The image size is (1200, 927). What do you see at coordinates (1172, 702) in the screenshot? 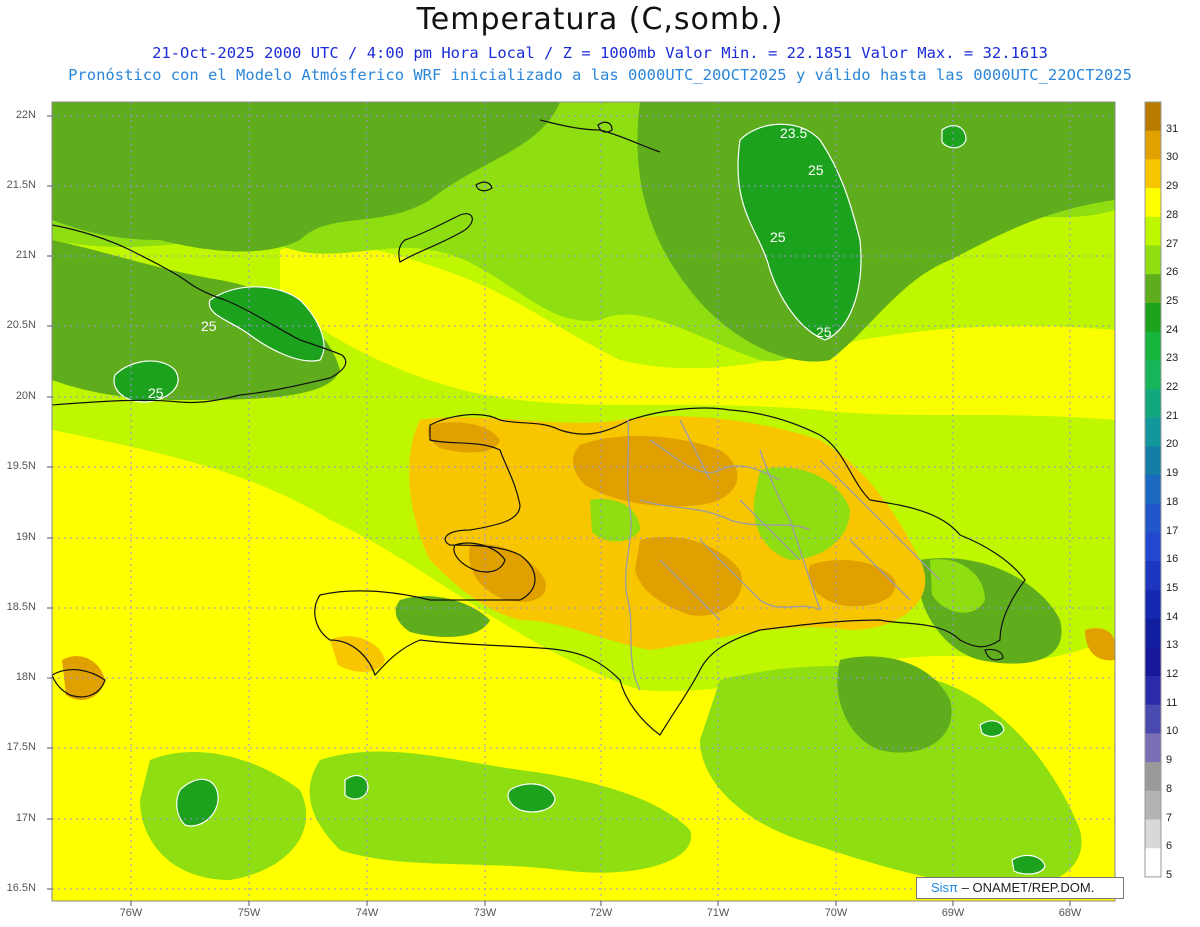
I see `colorbar-label: 11` at bounding box center [1172, 702].